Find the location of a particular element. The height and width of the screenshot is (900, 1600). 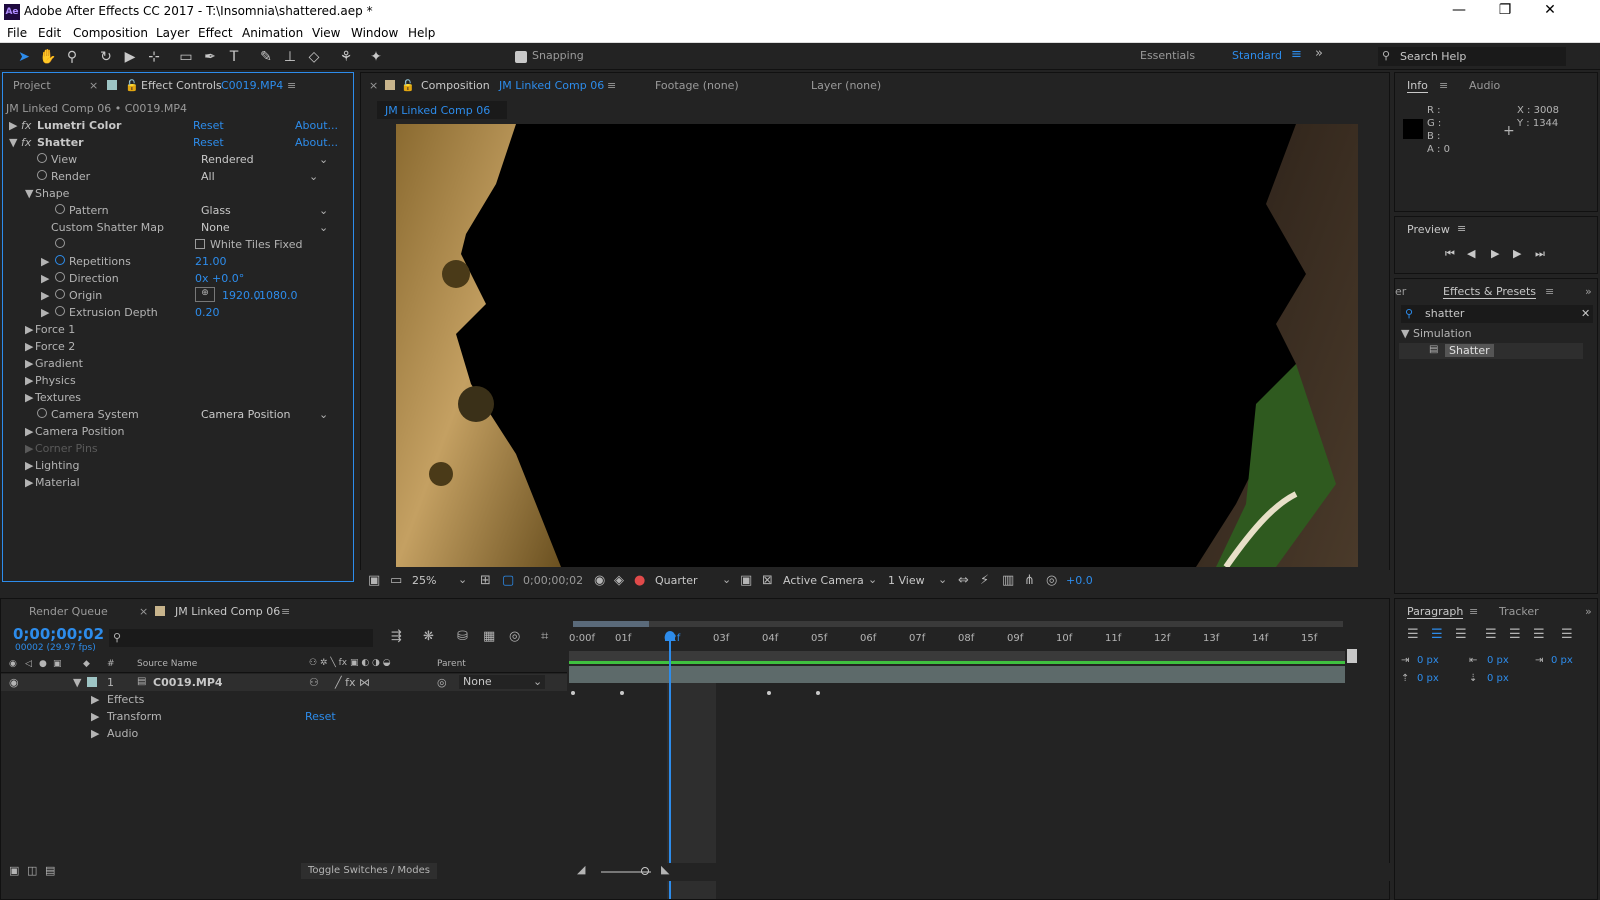

rectangle-tool-icon: ▭ is located at coordinates (186, 57).